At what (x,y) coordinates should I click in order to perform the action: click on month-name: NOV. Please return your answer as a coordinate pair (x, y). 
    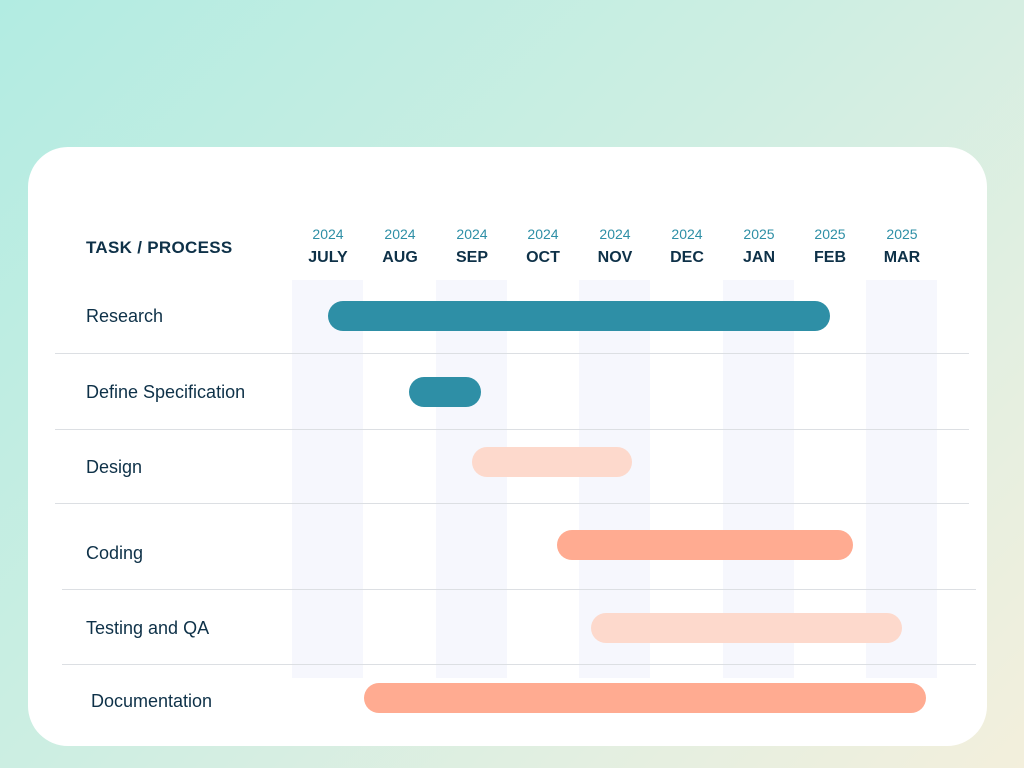
    Looking at the image, I should click on (615, 257).